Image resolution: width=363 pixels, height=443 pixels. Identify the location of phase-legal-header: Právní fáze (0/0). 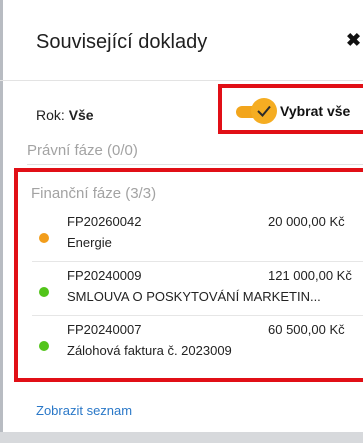
(82, 150).